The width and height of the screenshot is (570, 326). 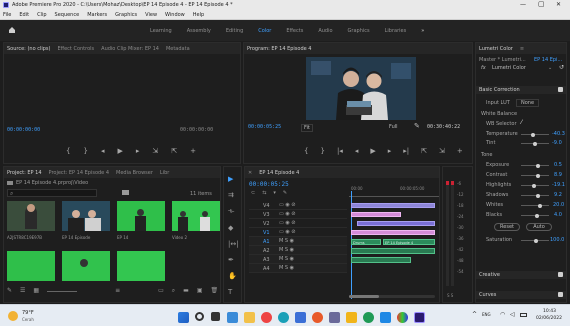 I want to click on menu-view: View, so click(x=151, y=15).